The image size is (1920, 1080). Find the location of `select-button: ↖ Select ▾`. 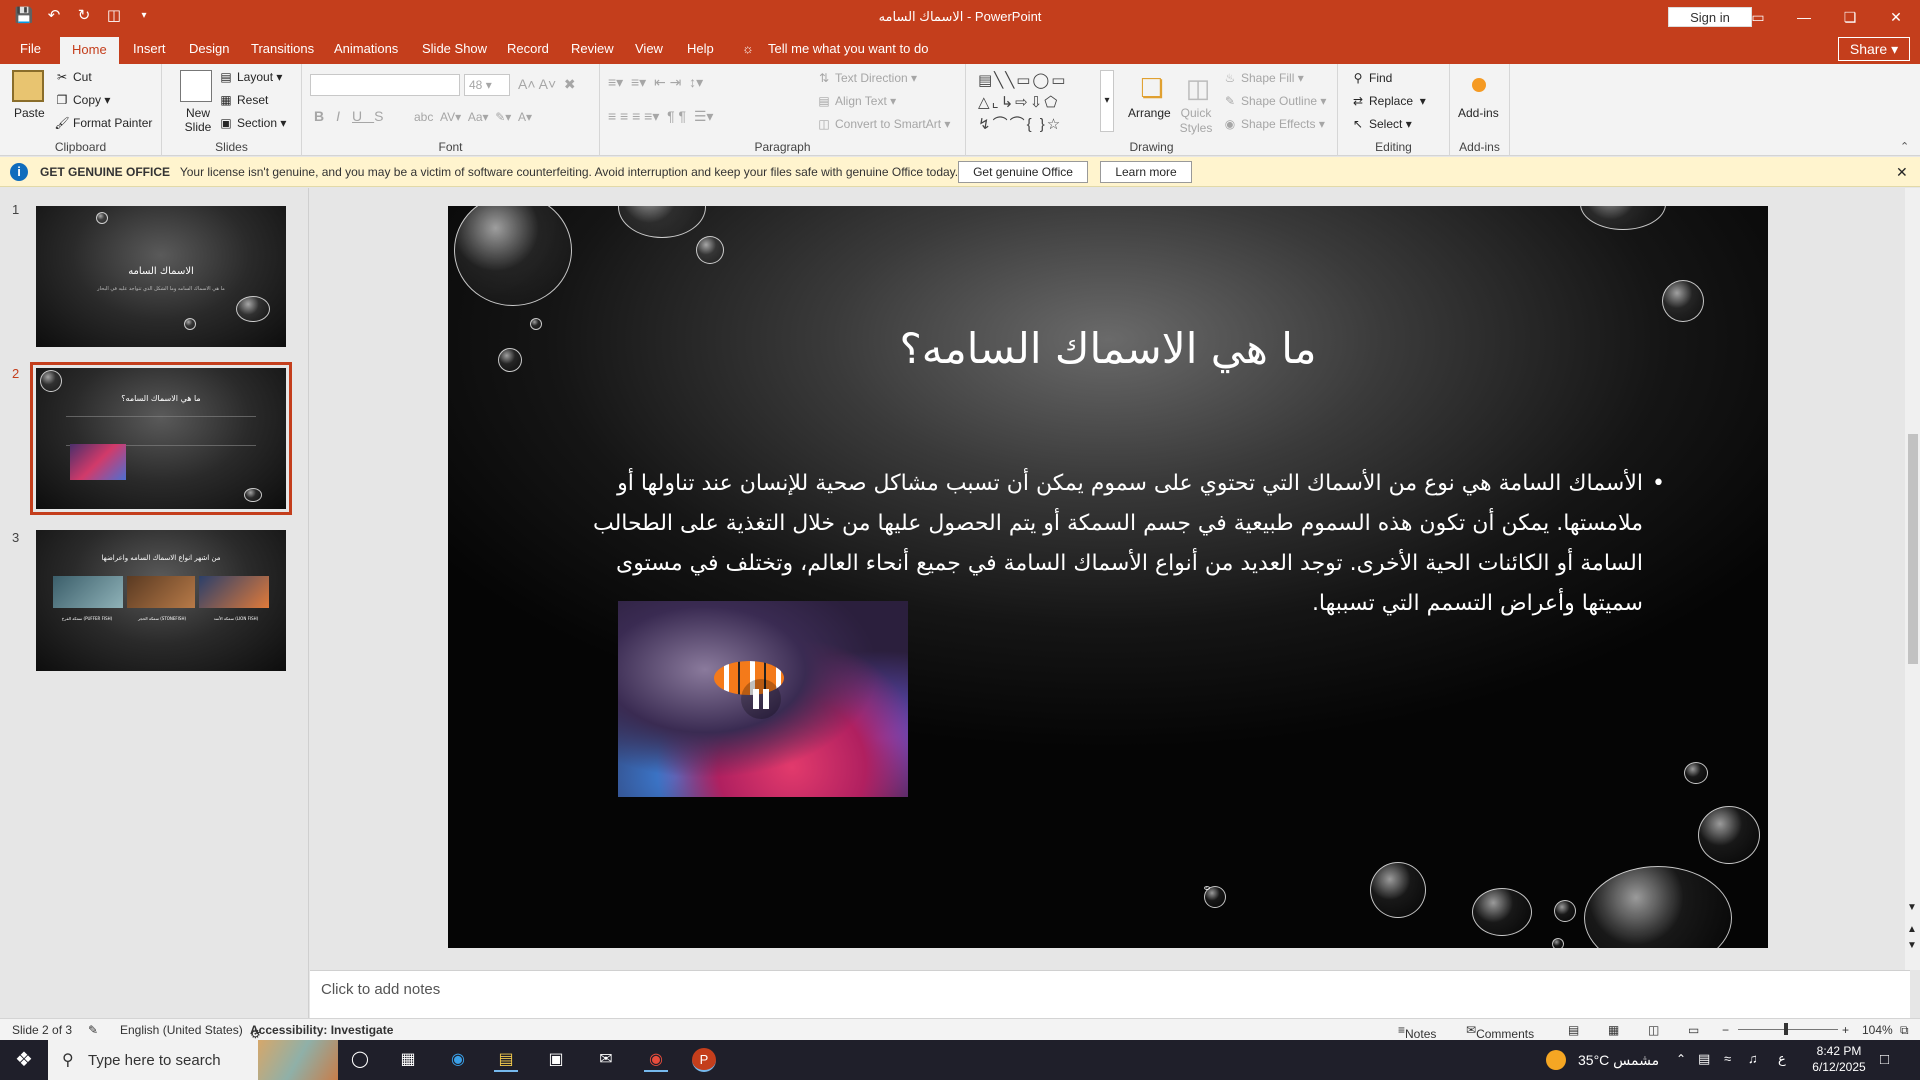

select-button: ↖ Select ▾ is located at coordinates (1381, 124).